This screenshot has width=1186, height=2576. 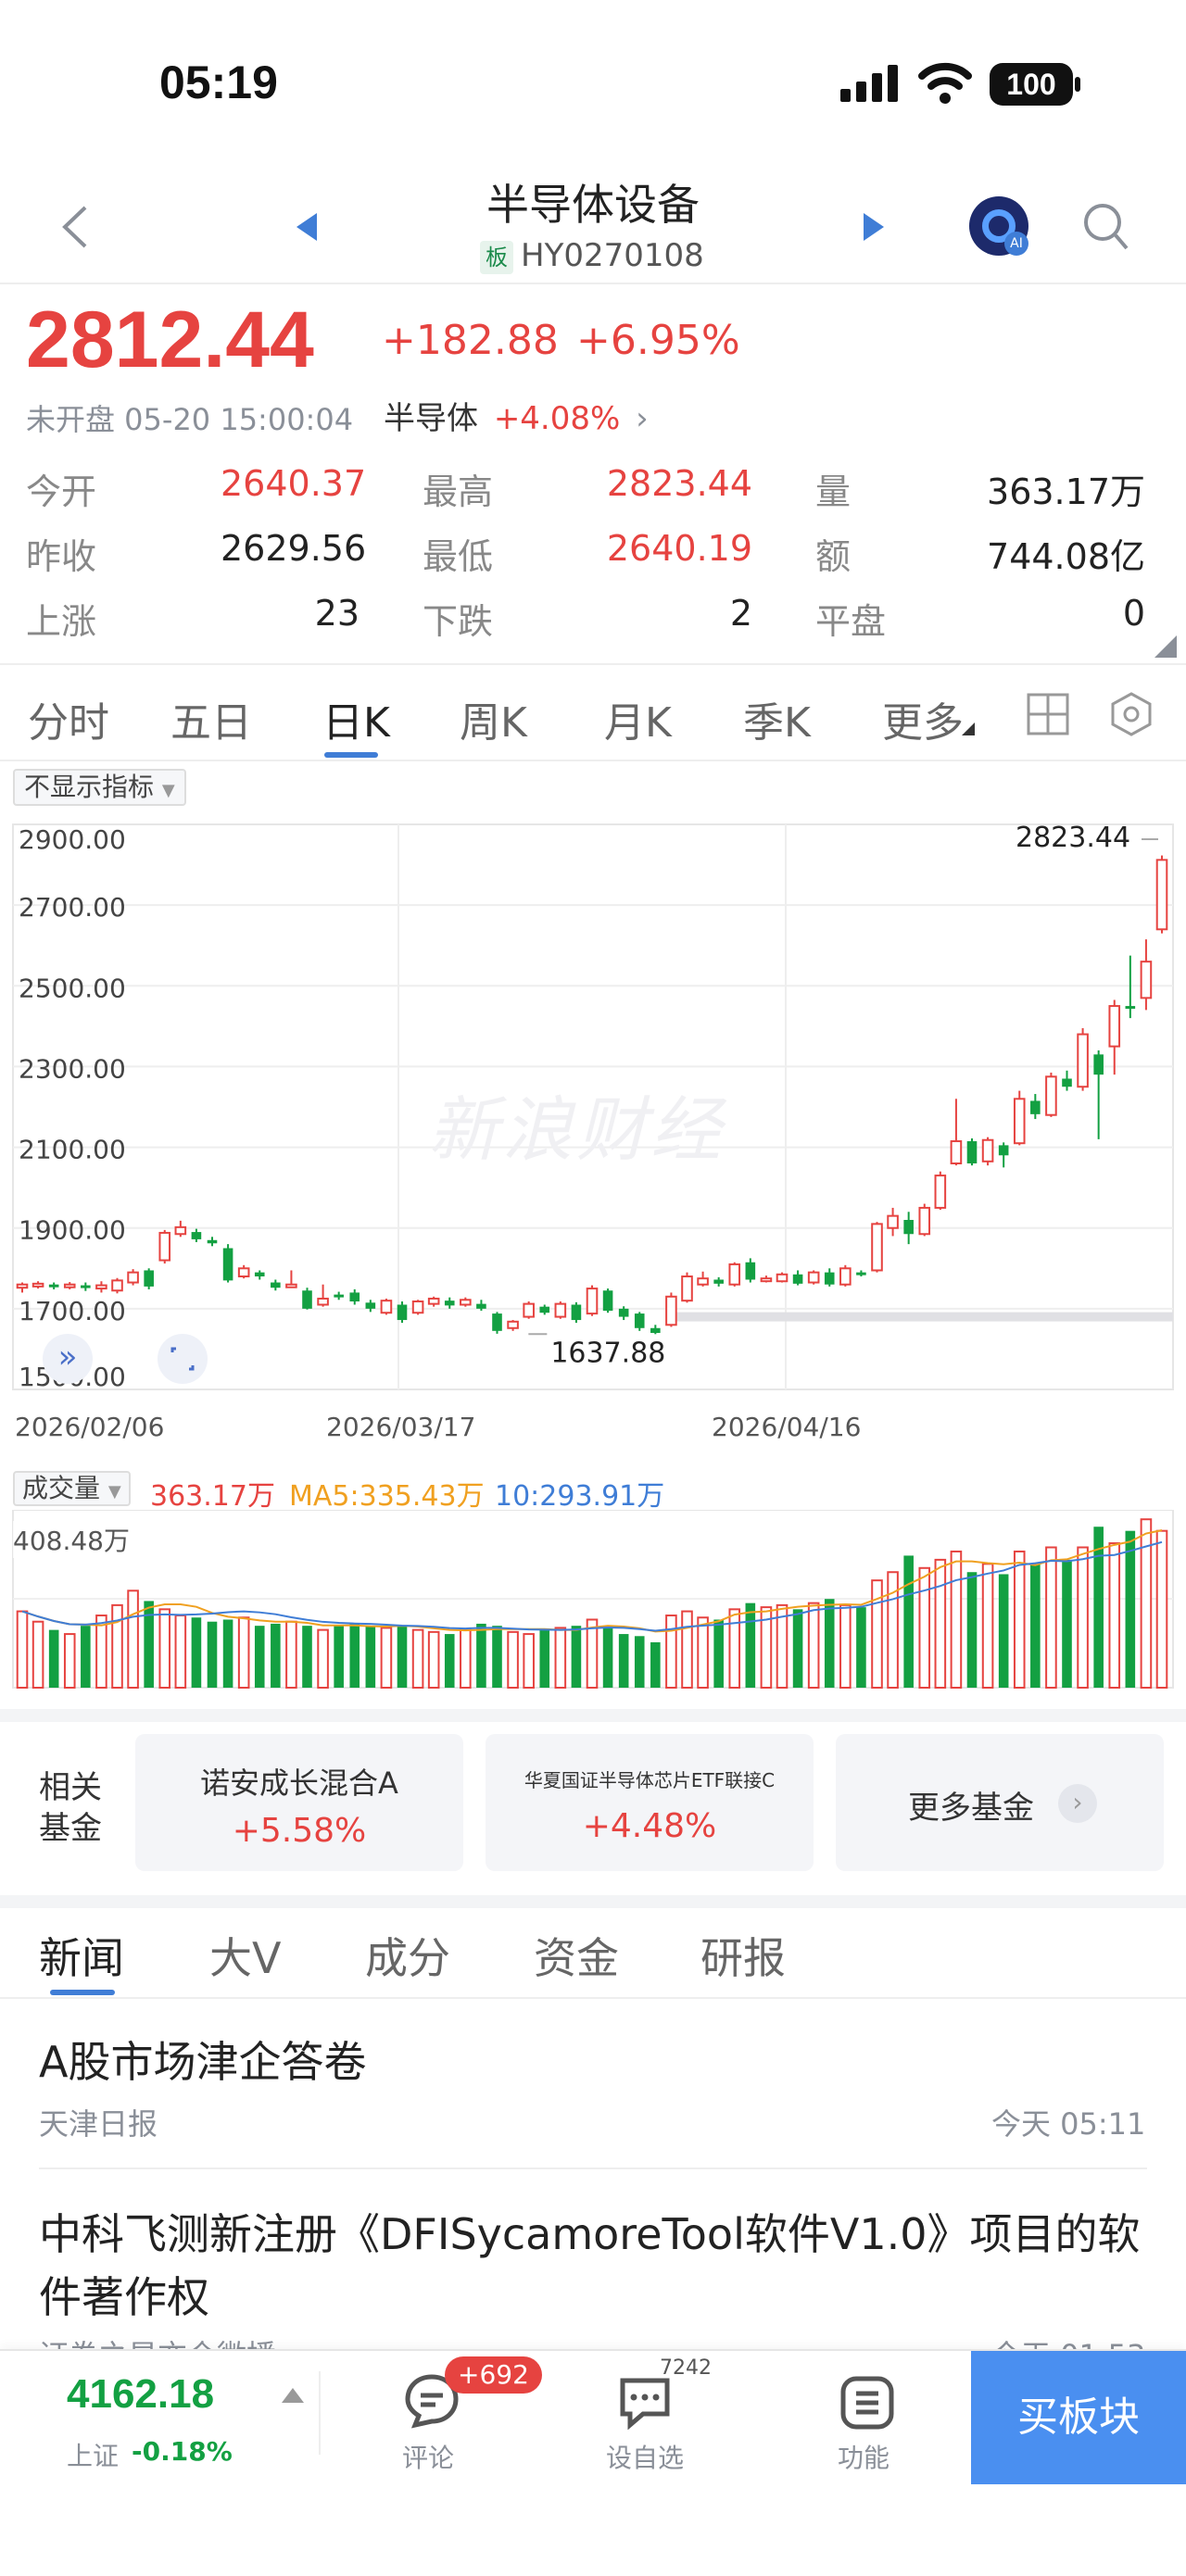 What do you see at coordinates (833, 491) in the screenshot?
I see `stat-label: 量` at bounding box center [833, 491].